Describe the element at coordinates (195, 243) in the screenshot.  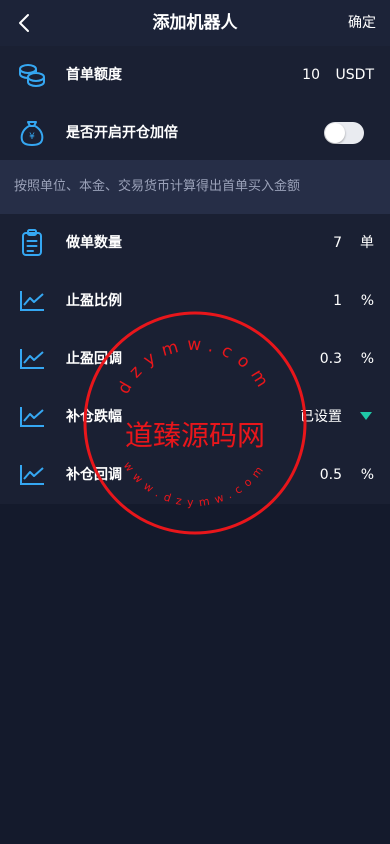
I see `order-count-row: 做单数量 7 单` at that location.